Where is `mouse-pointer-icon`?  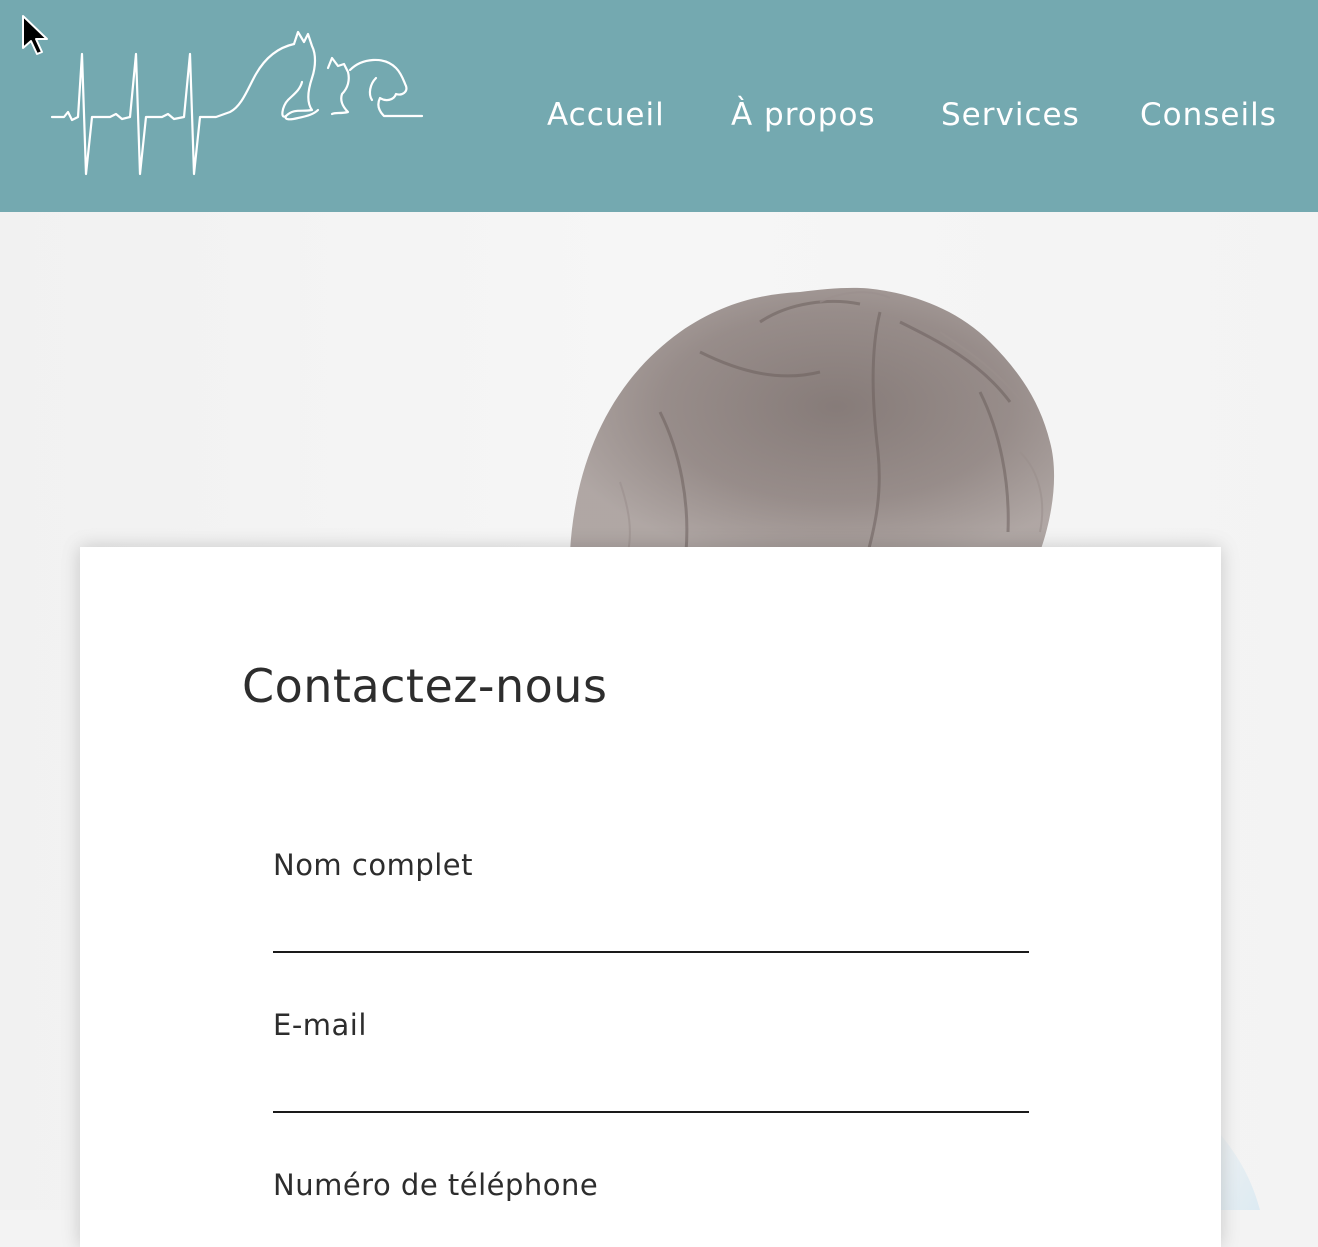 mouse-pointer-icon is located at coordinates (35, 35).